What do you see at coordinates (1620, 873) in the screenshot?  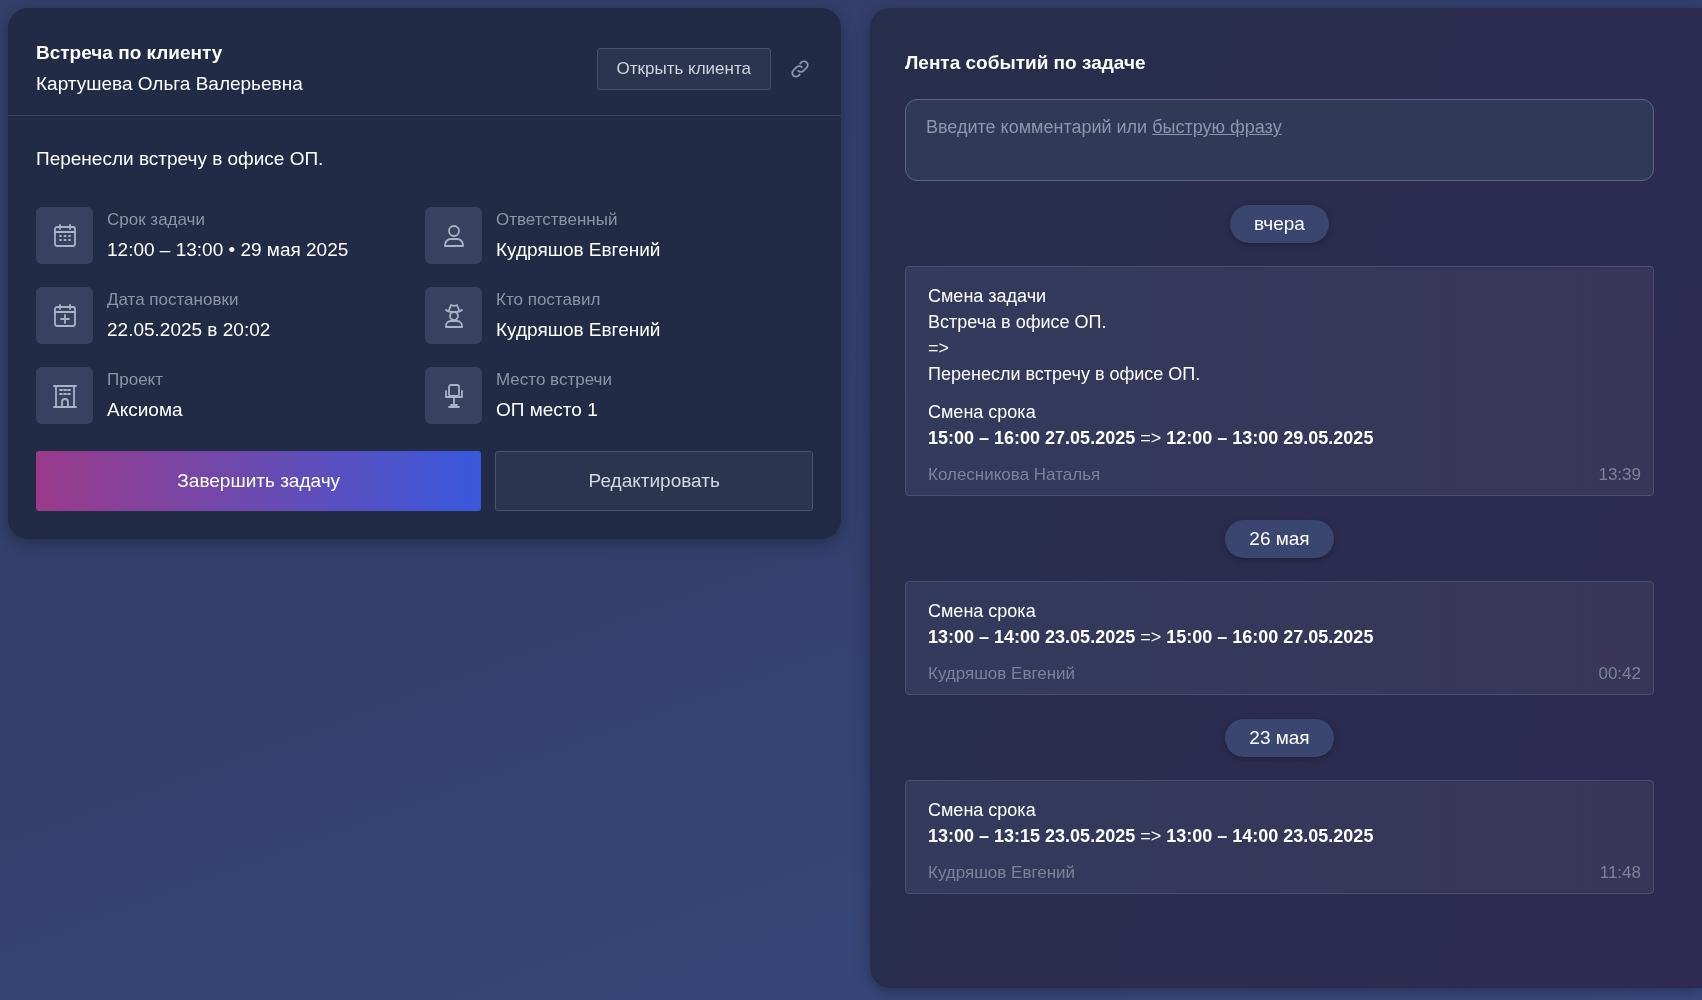 I see `event-time: 11:48` at bounding box center [1620, 873].